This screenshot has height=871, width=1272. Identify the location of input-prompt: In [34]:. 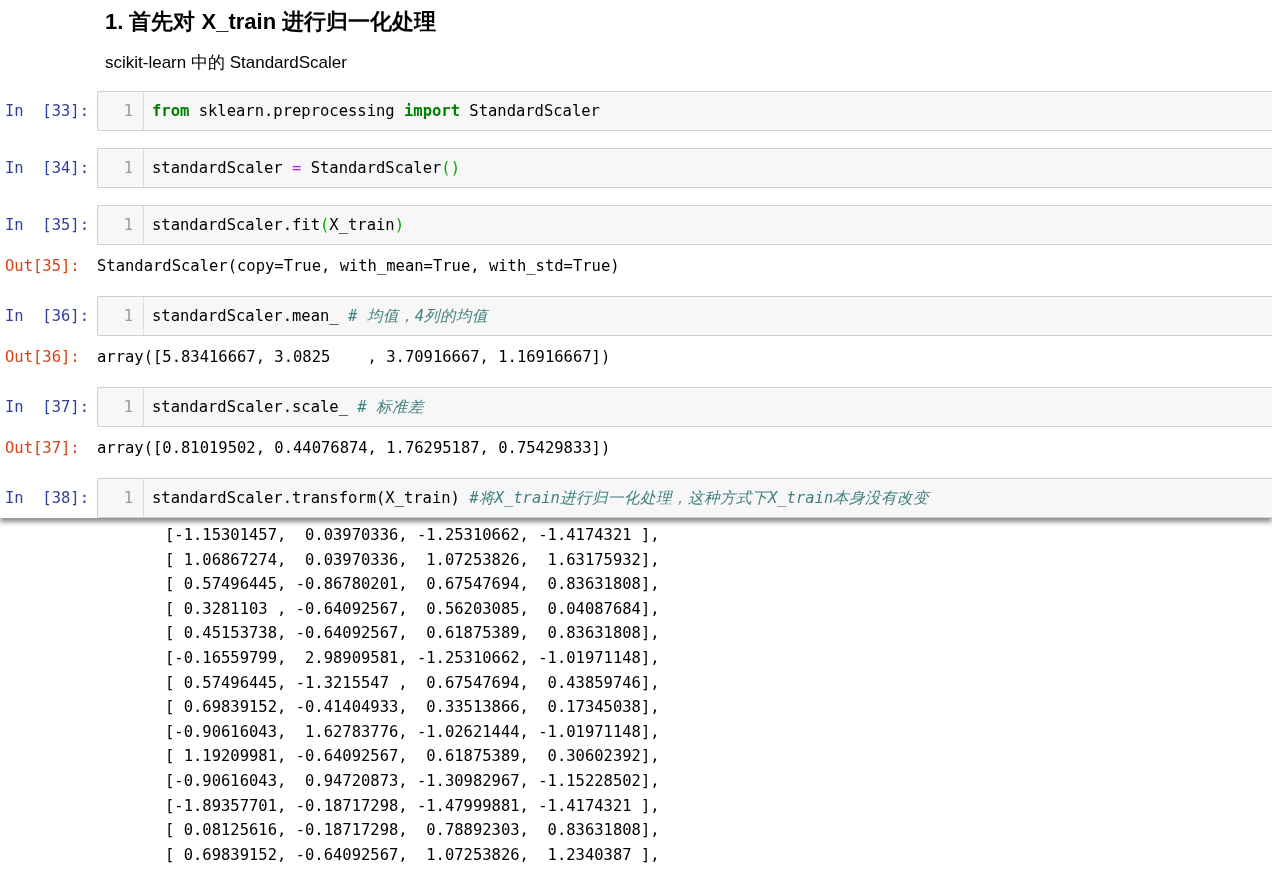
(47, 168).